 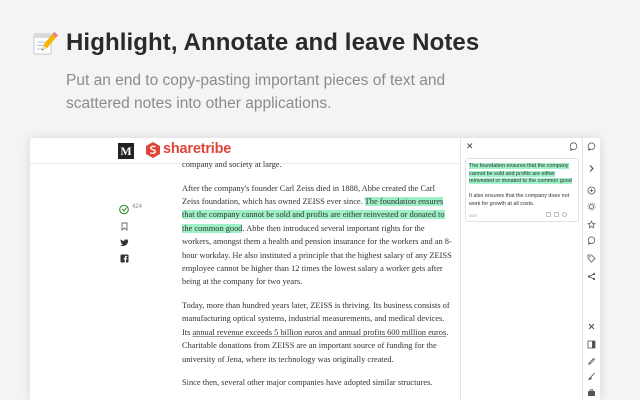 I want to click on sharetribe-logo-icon, so click(x=153, y=150).